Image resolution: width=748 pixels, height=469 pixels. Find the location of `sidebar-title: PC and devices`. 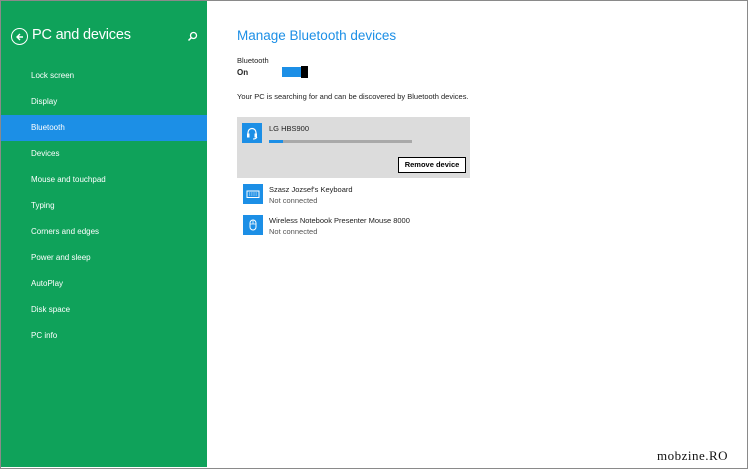

sidebar-title: PC and devices is located at coordinates (81, 35).